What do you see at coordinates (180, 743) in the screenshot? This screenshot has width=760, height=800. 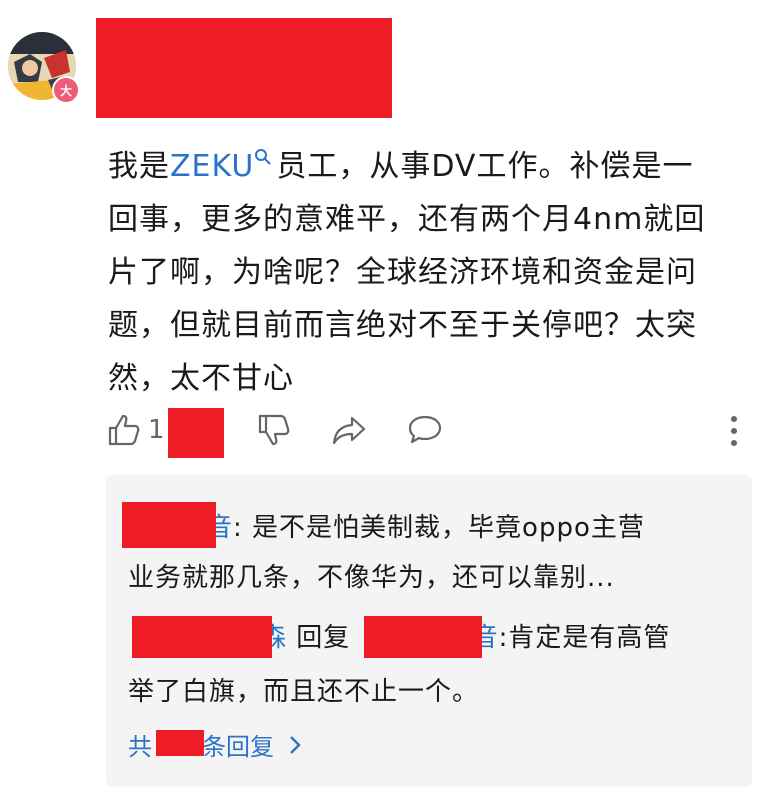 I see `redacted-reply-count` at bounding box center [180, 743].